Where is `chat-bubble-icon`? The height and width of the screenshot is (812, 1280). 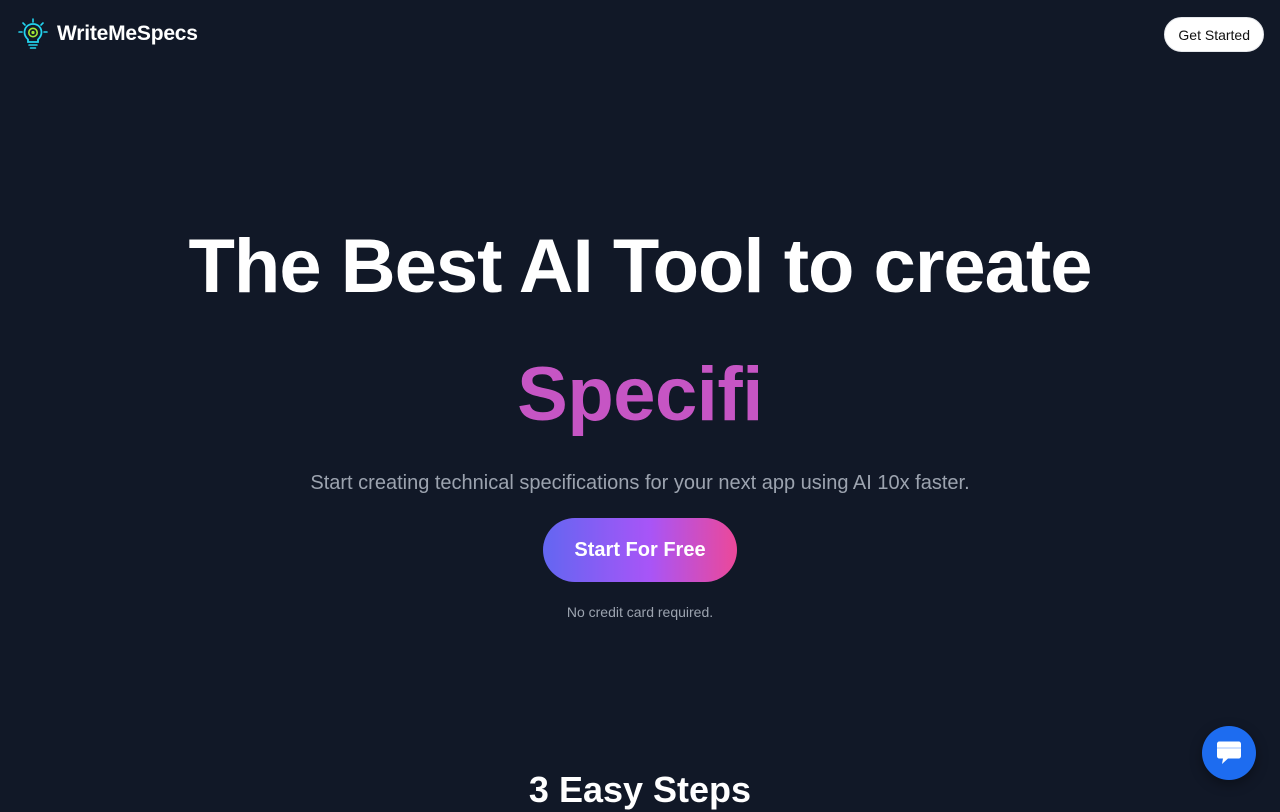 chat-bubble-icon is located at coordinates (1229, 753).